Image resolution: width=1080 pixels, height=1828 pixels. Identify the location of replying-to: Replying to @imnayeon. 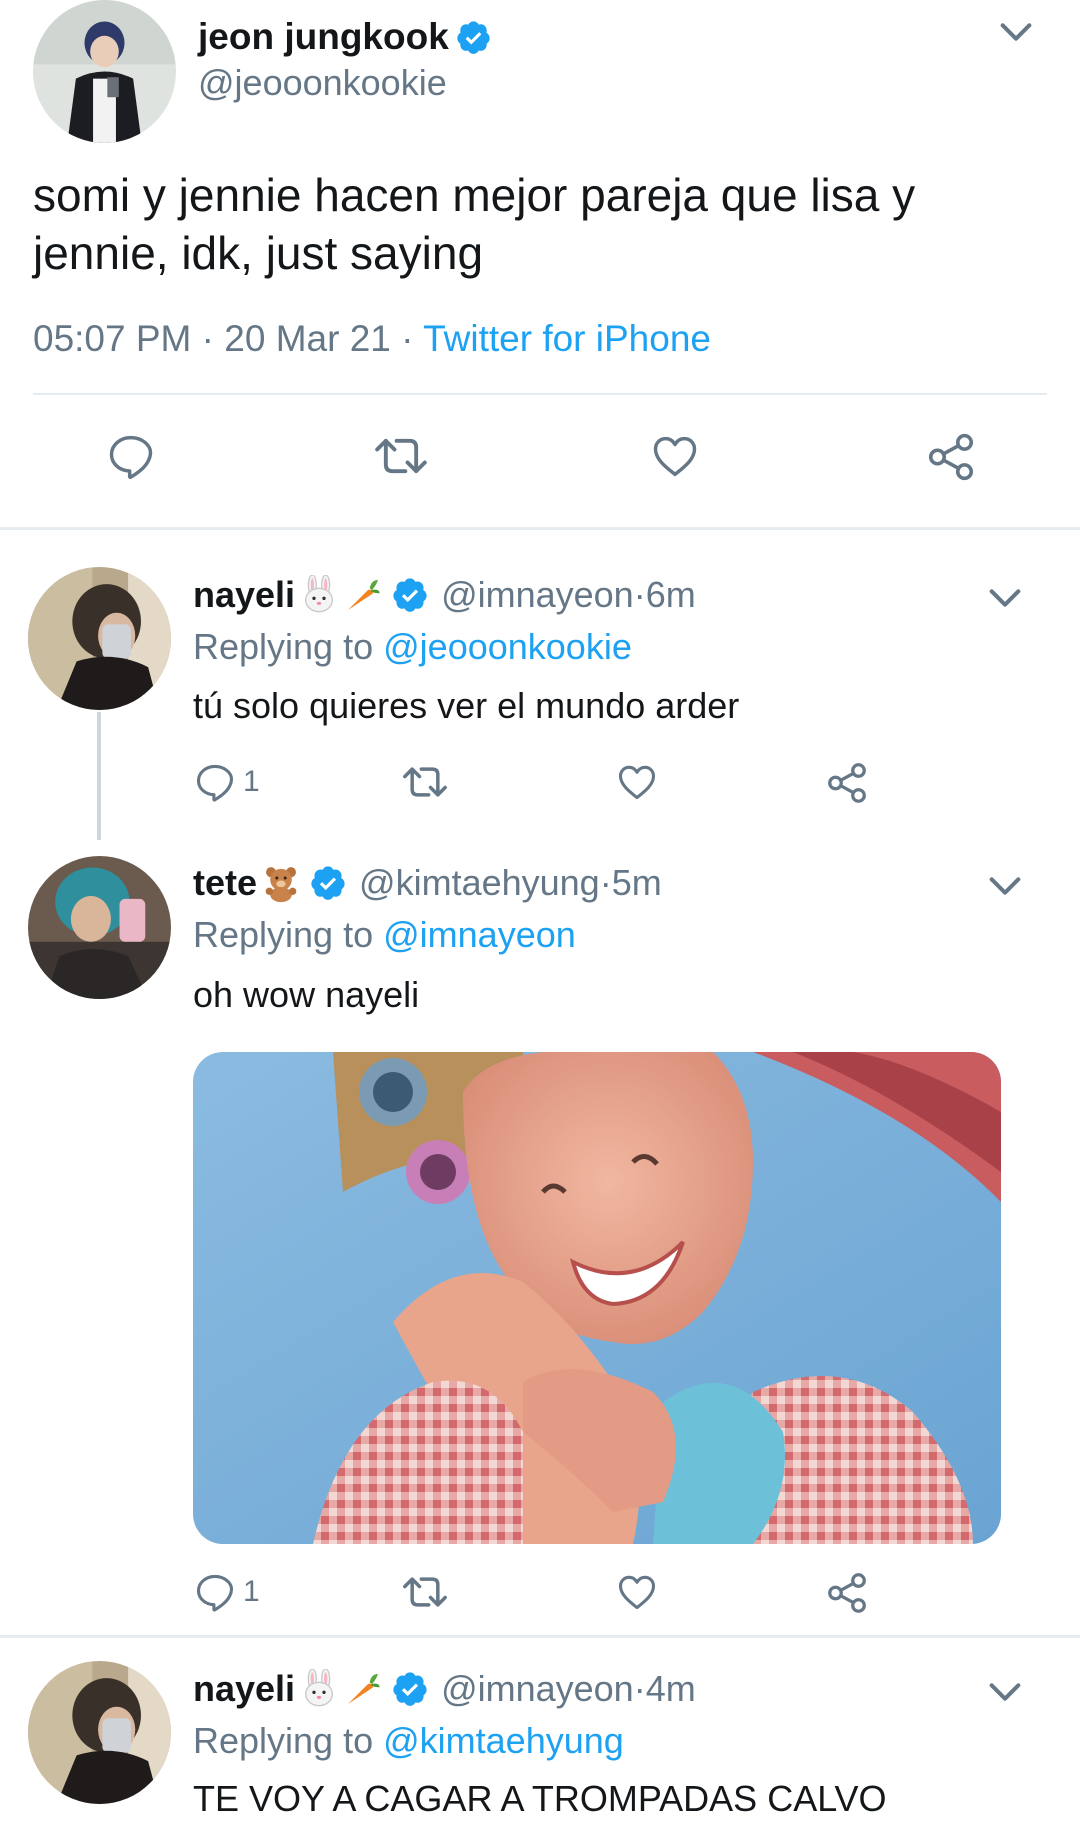
(384, 935).